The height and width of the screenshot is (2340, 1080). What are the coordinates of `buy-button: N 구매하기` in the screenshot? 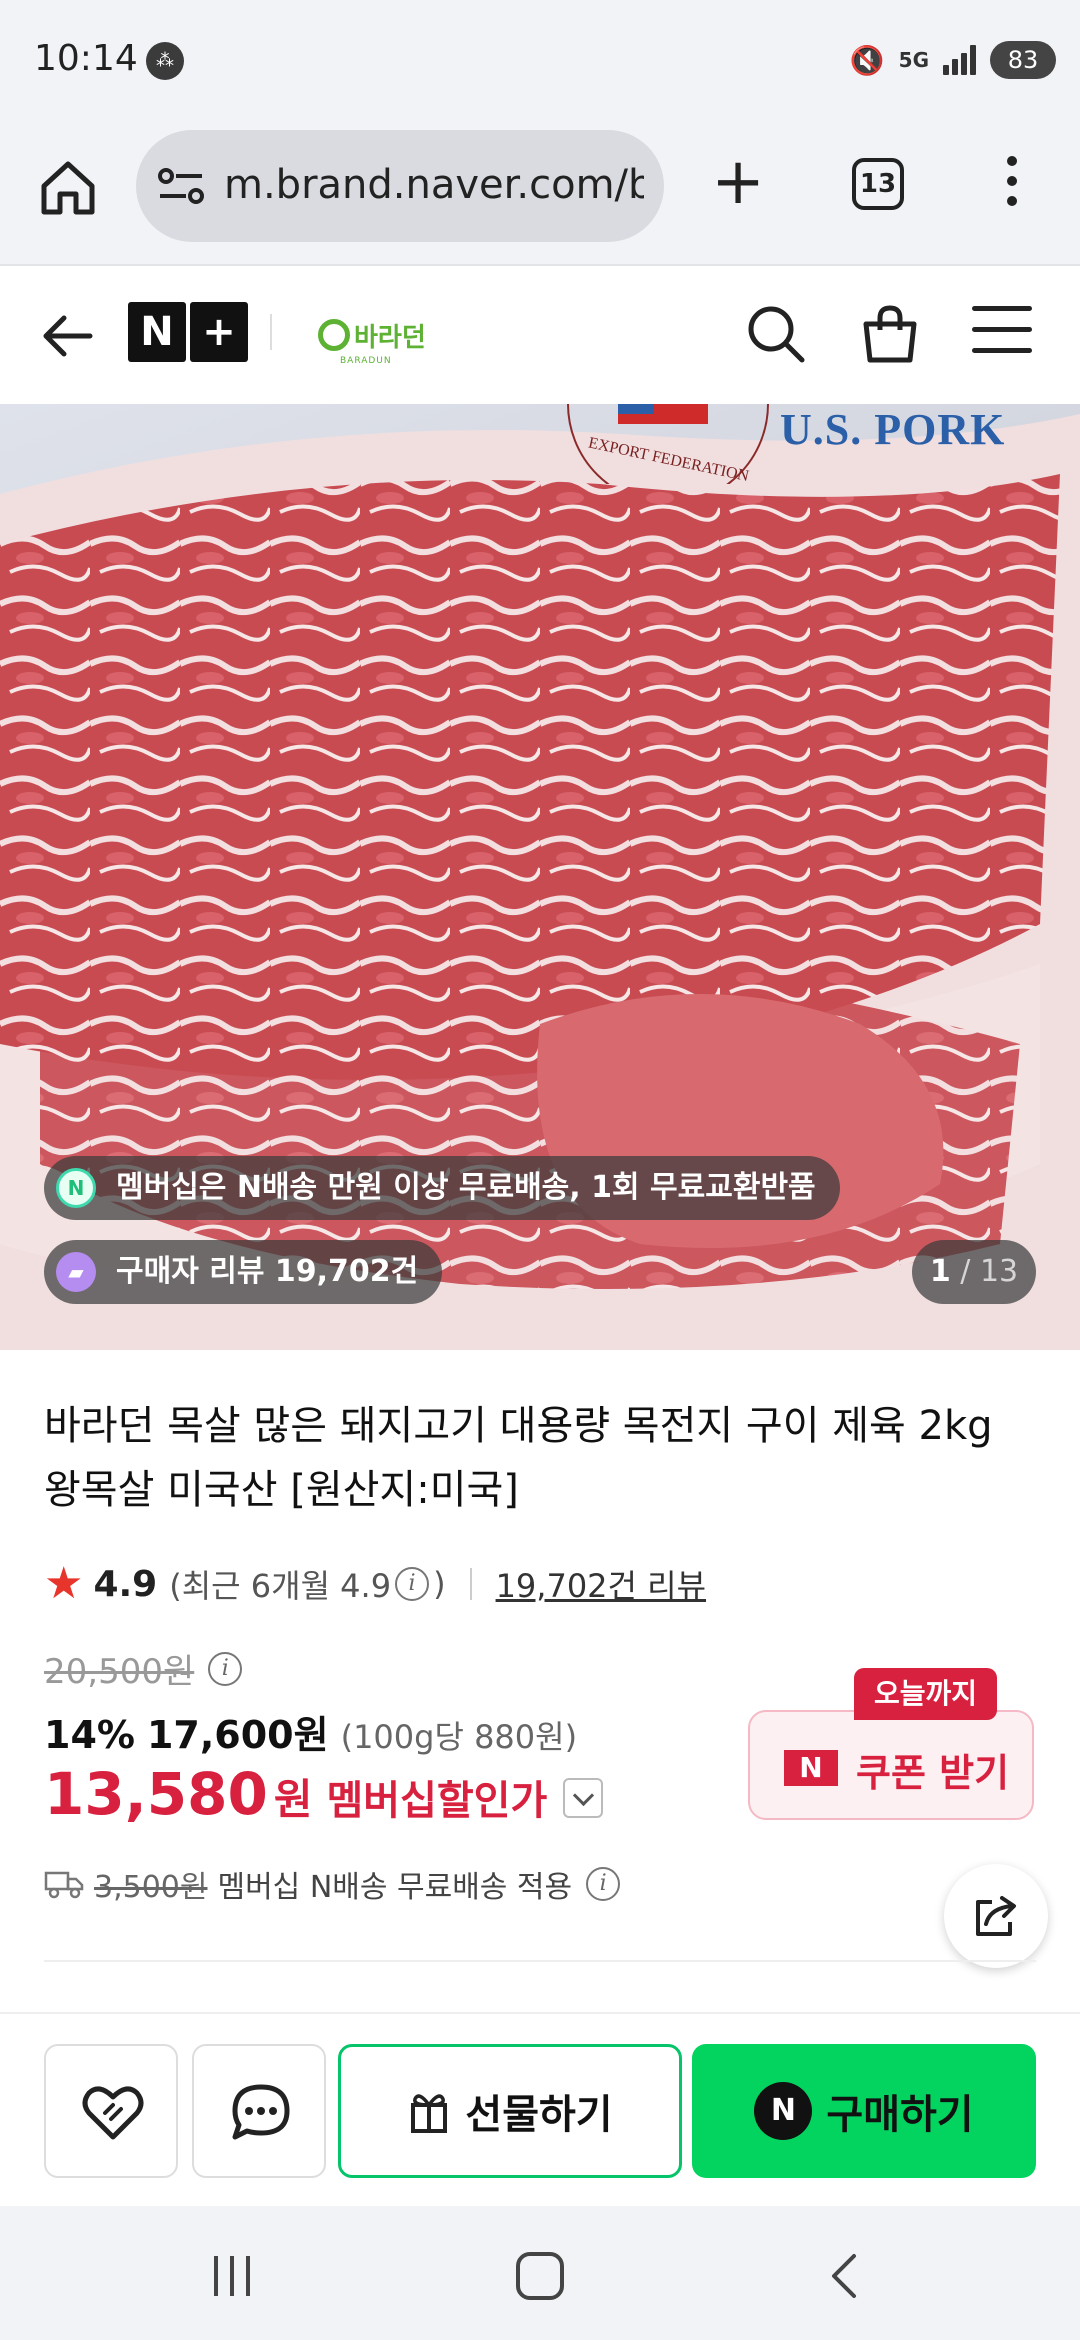 It's located at (864, 2111).